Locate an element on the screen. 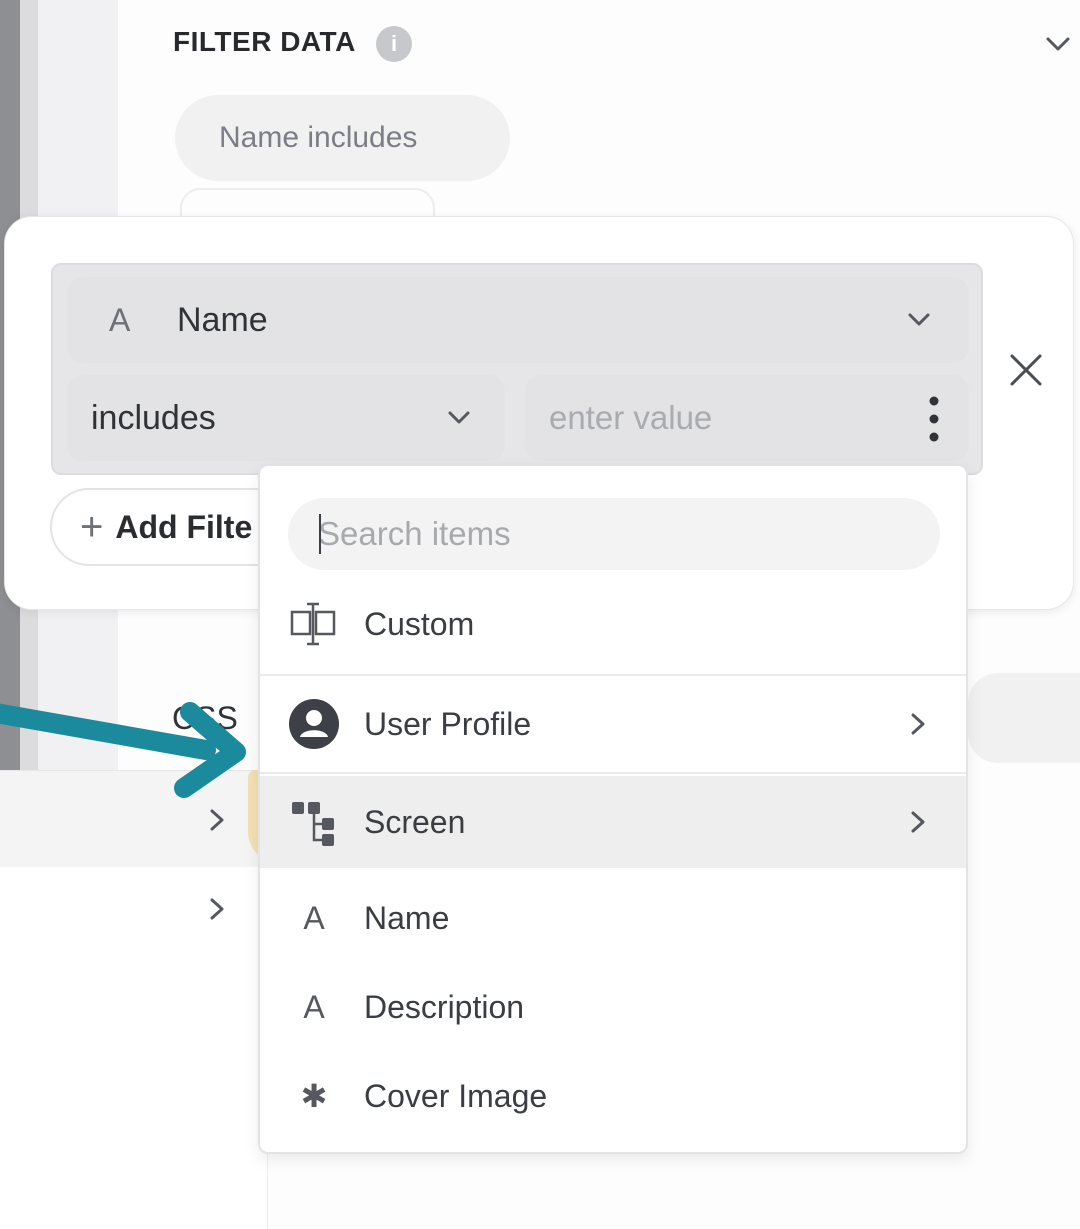  menu-search-input is located at coordinates (614, 534).